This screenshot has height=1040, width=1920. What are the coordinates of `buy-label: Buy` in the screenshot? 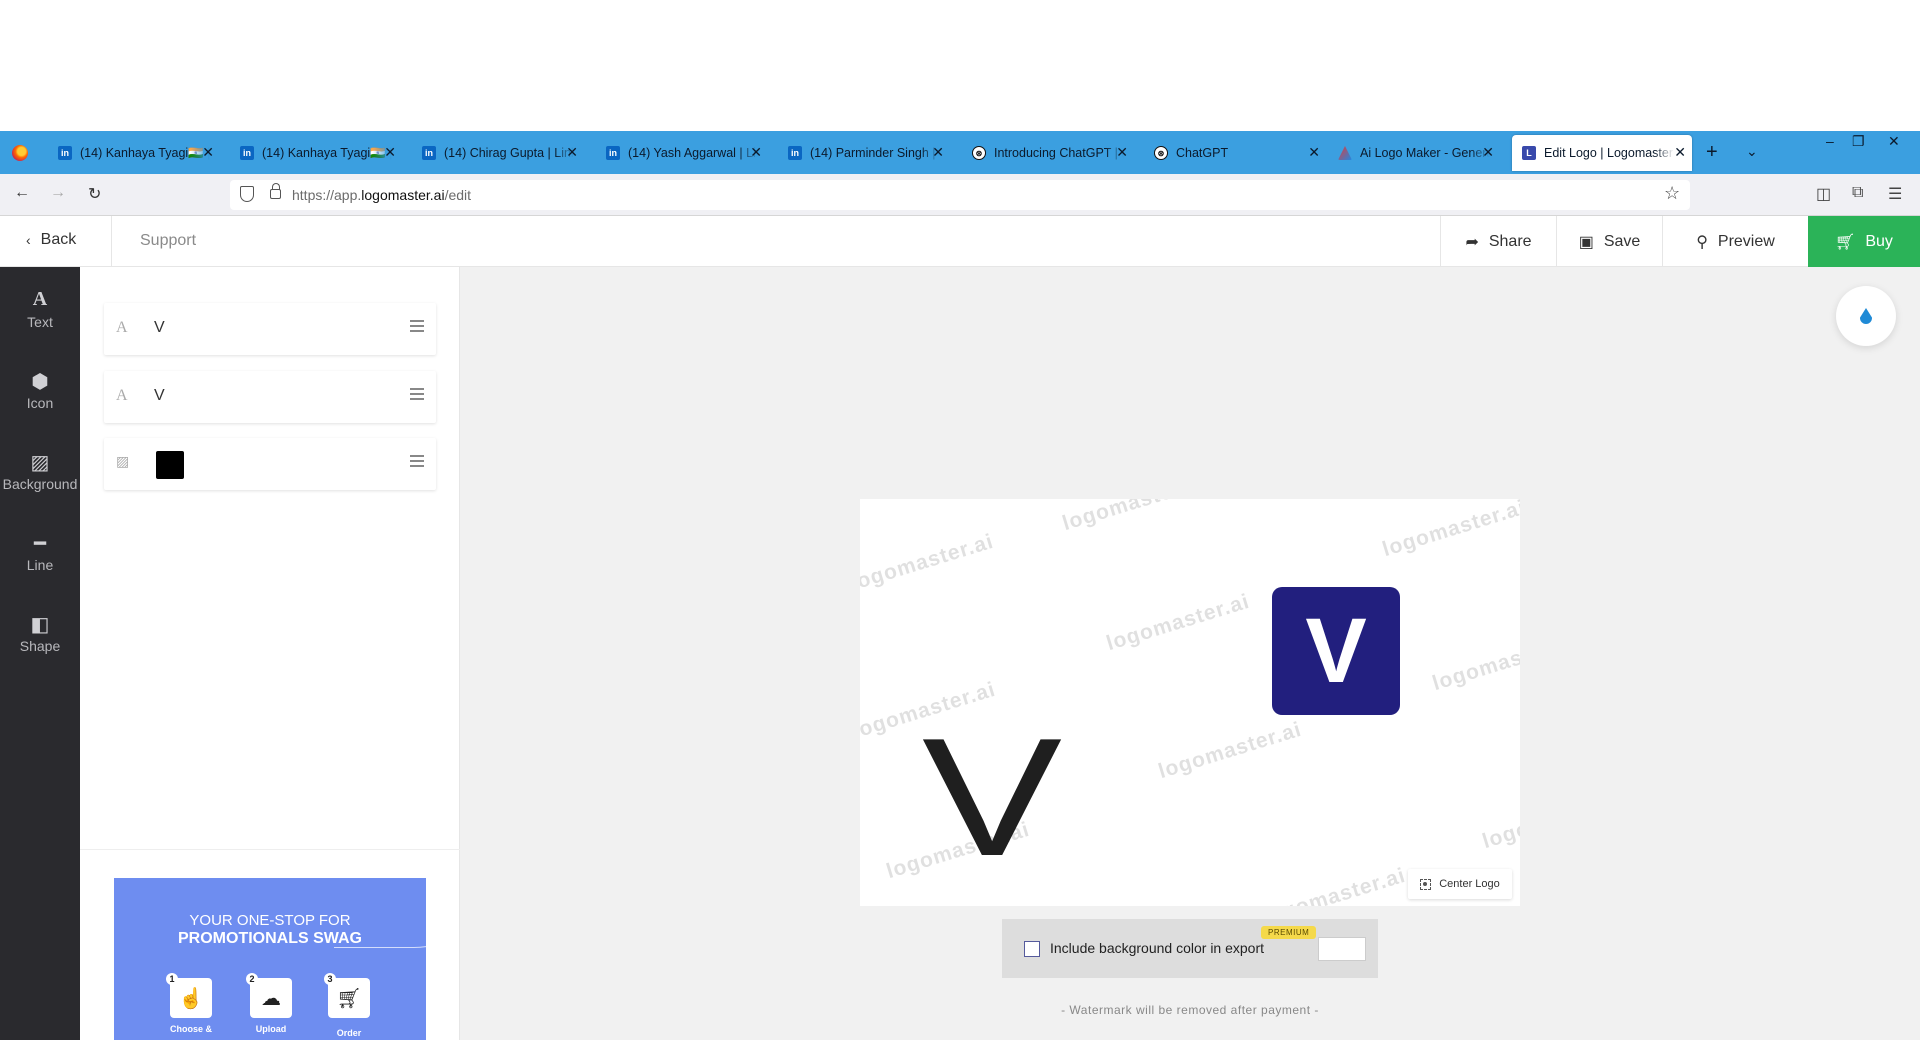 It's located at (1879, 241).